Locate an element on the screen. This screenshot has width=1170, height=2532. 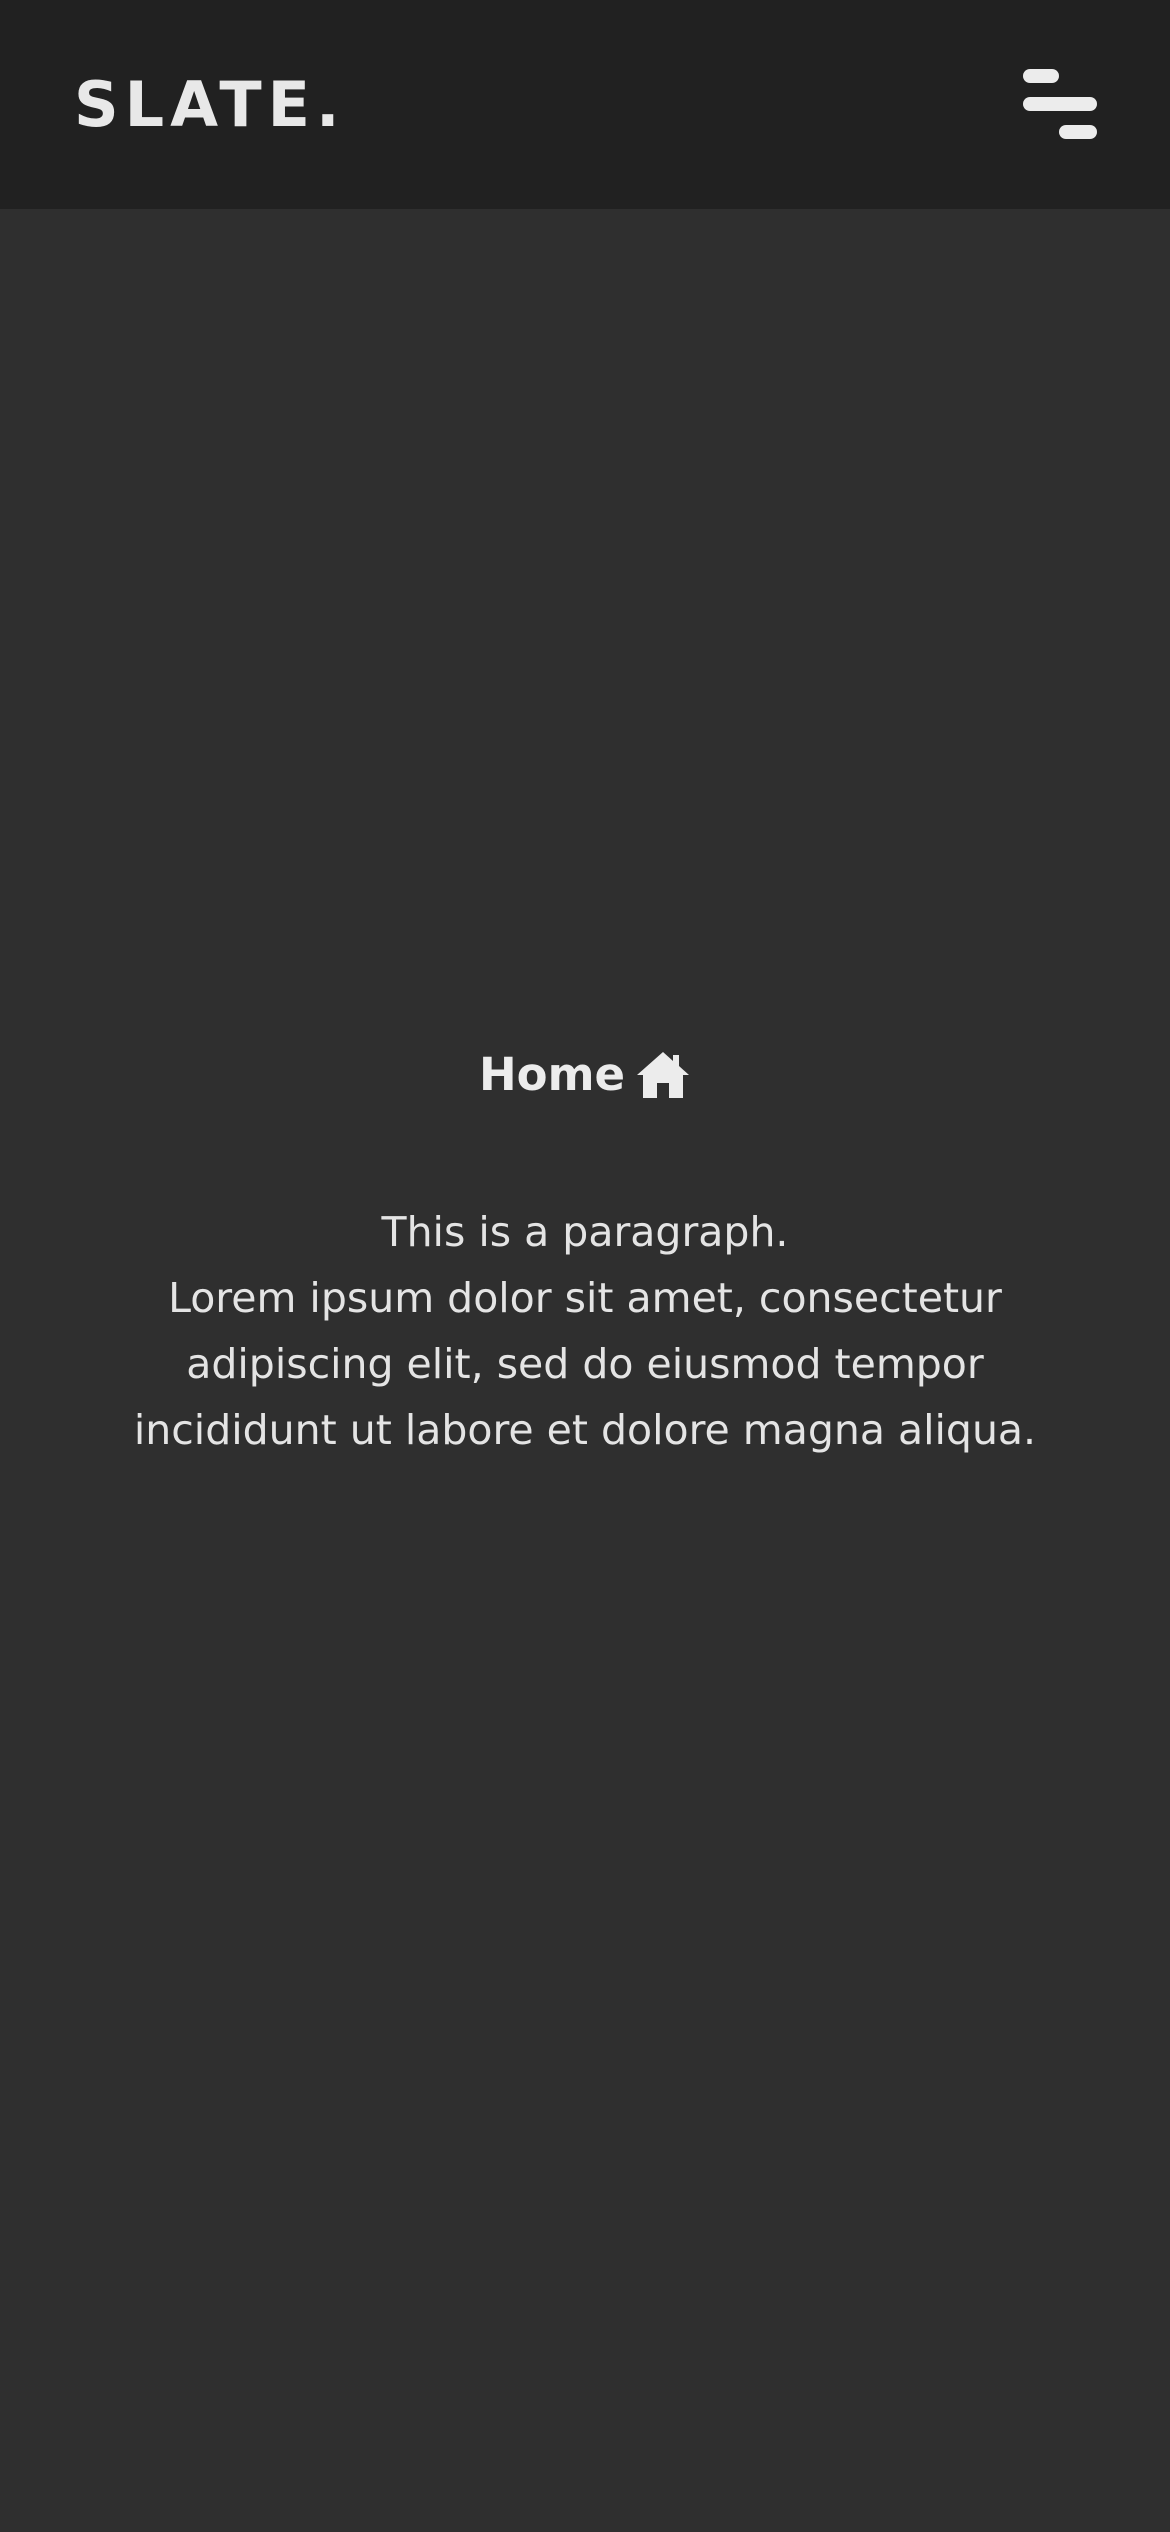
page-heading: Home is located at coordinates (585, 1075).